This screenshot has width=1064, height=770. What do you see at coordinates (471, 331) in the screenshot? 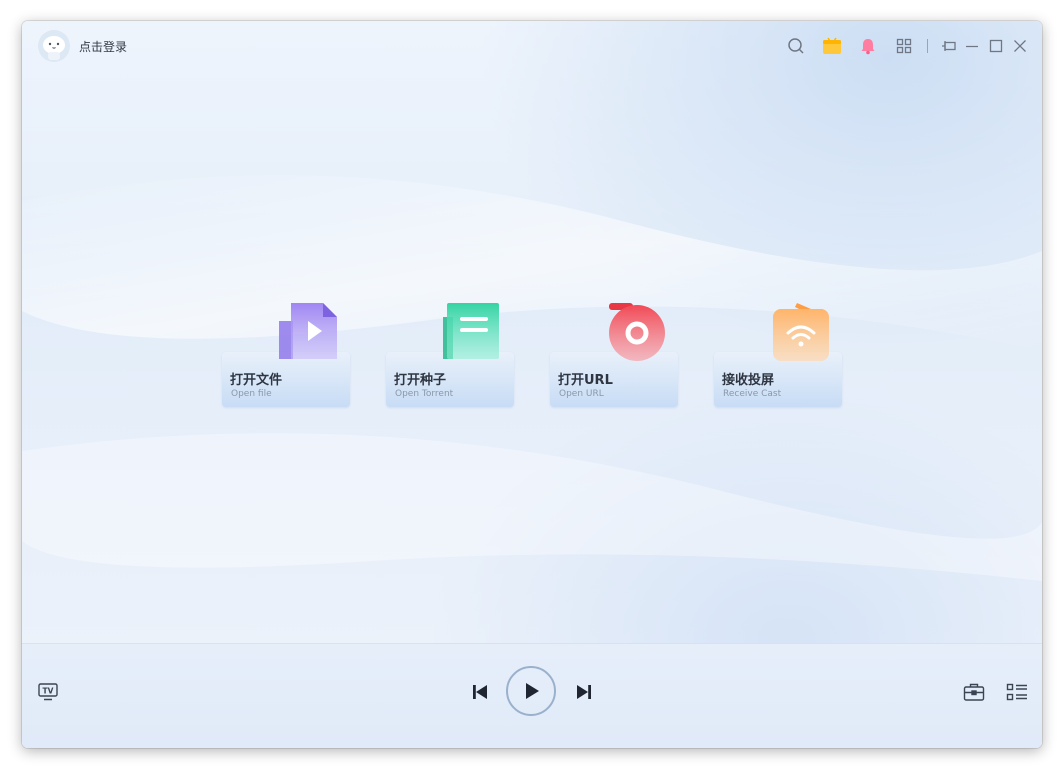
I see `torrent-icon` at bounding box center [471, 331].